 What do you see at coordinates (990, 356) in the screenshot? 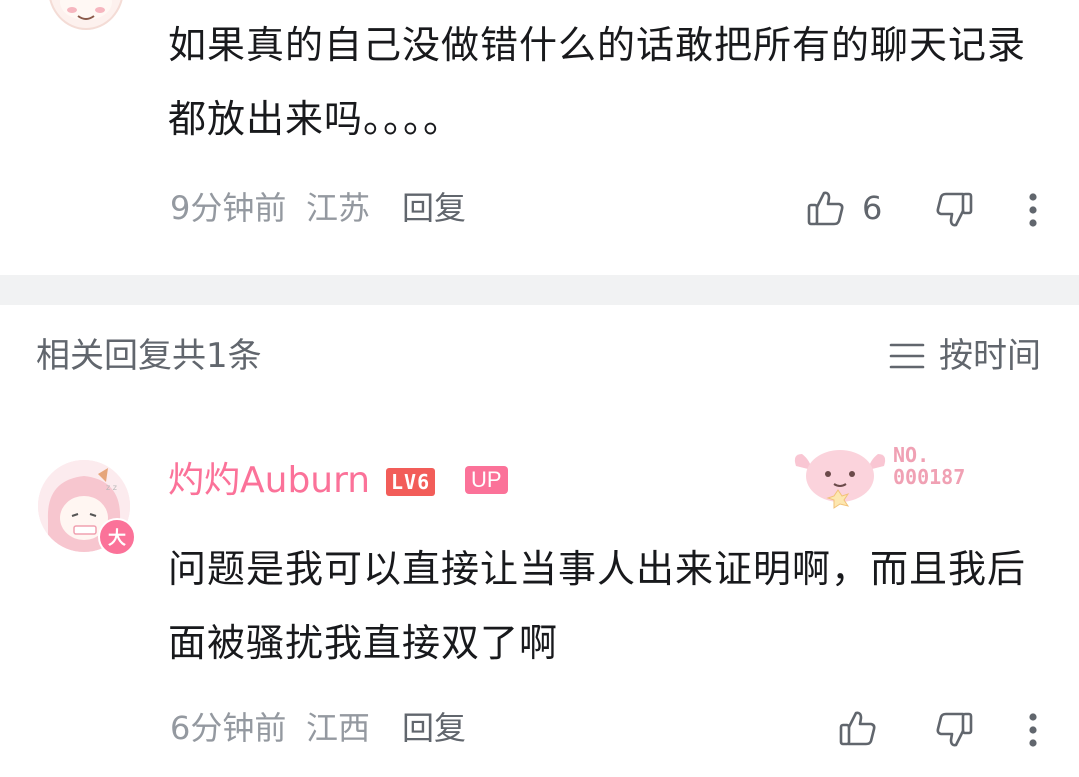
I see `sort-label: 按时间` at bounding box center [990, 356].